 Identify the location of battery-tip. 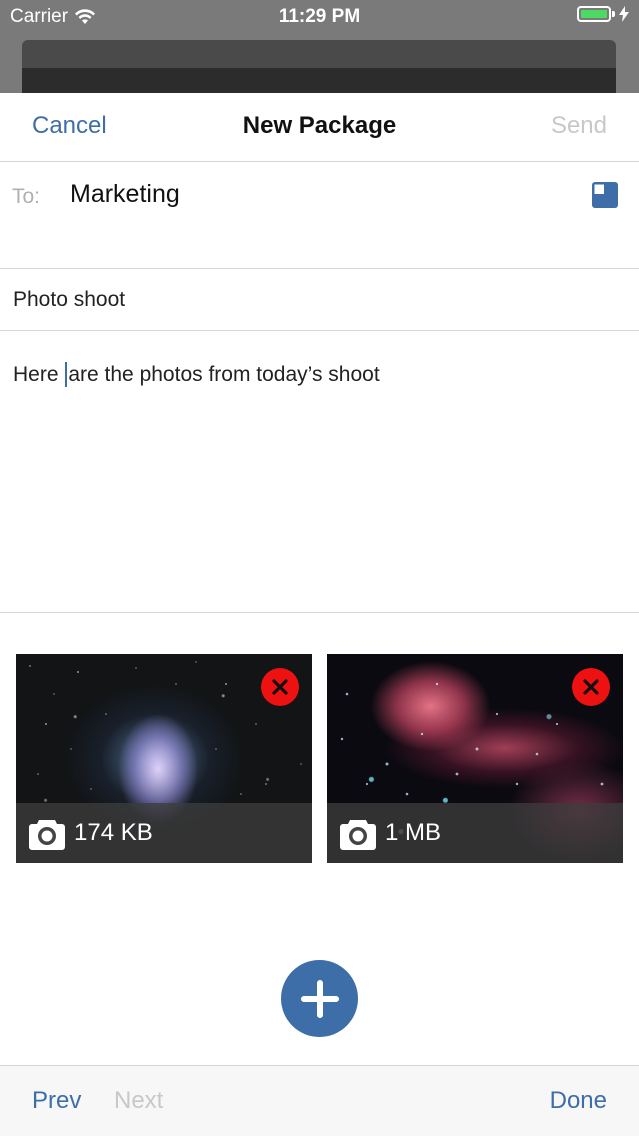
(613, 14).